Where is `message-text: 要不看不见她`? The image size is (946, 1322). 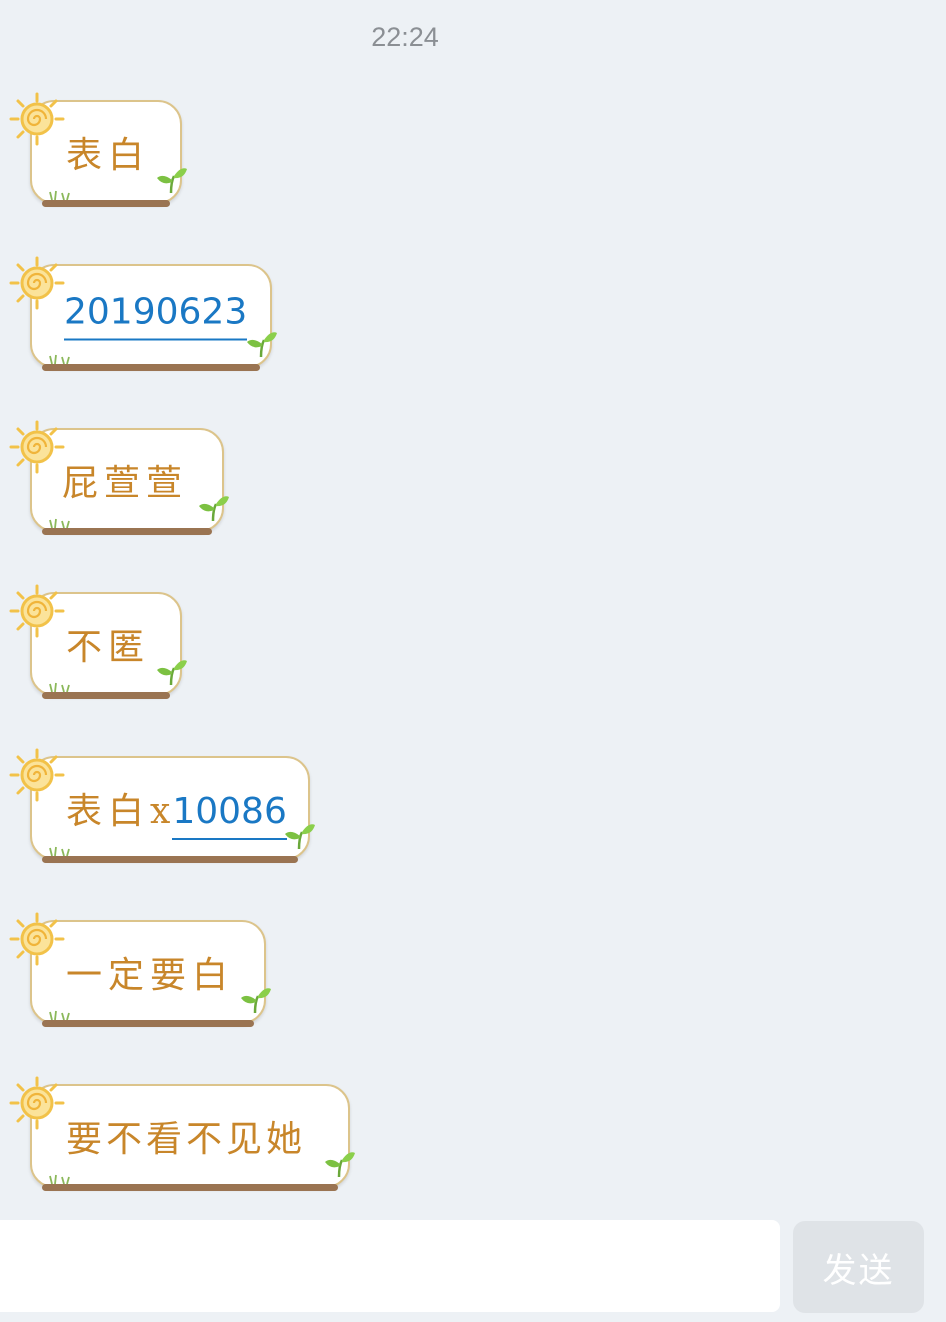
message-text: 要不看不见她 is located at coordinates (186, 1139).